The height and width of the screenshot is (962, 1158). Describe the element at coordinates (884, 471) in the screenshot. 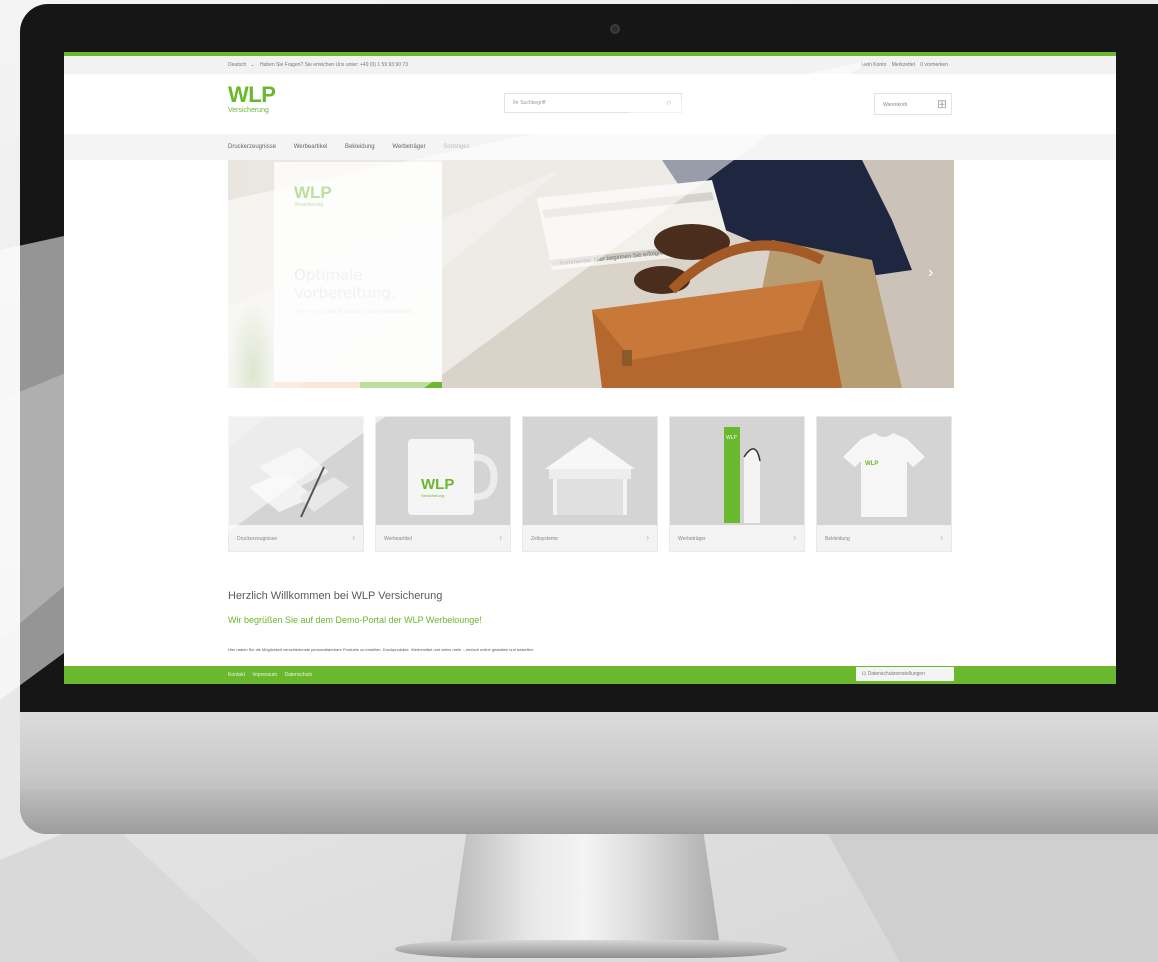

I see `tshirt-icon: WLP` at that location.